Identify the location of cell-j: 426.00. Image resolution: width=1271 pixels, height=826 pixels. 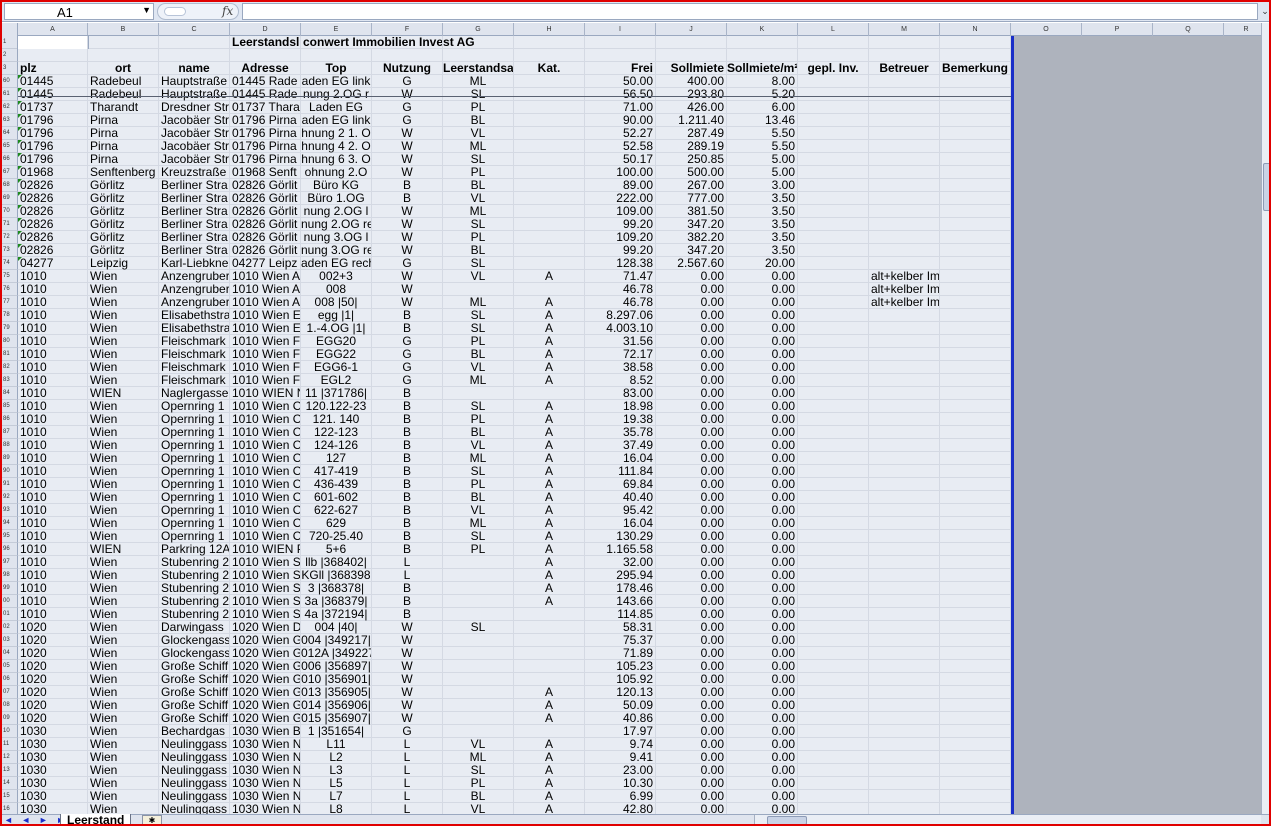
(691, 107).